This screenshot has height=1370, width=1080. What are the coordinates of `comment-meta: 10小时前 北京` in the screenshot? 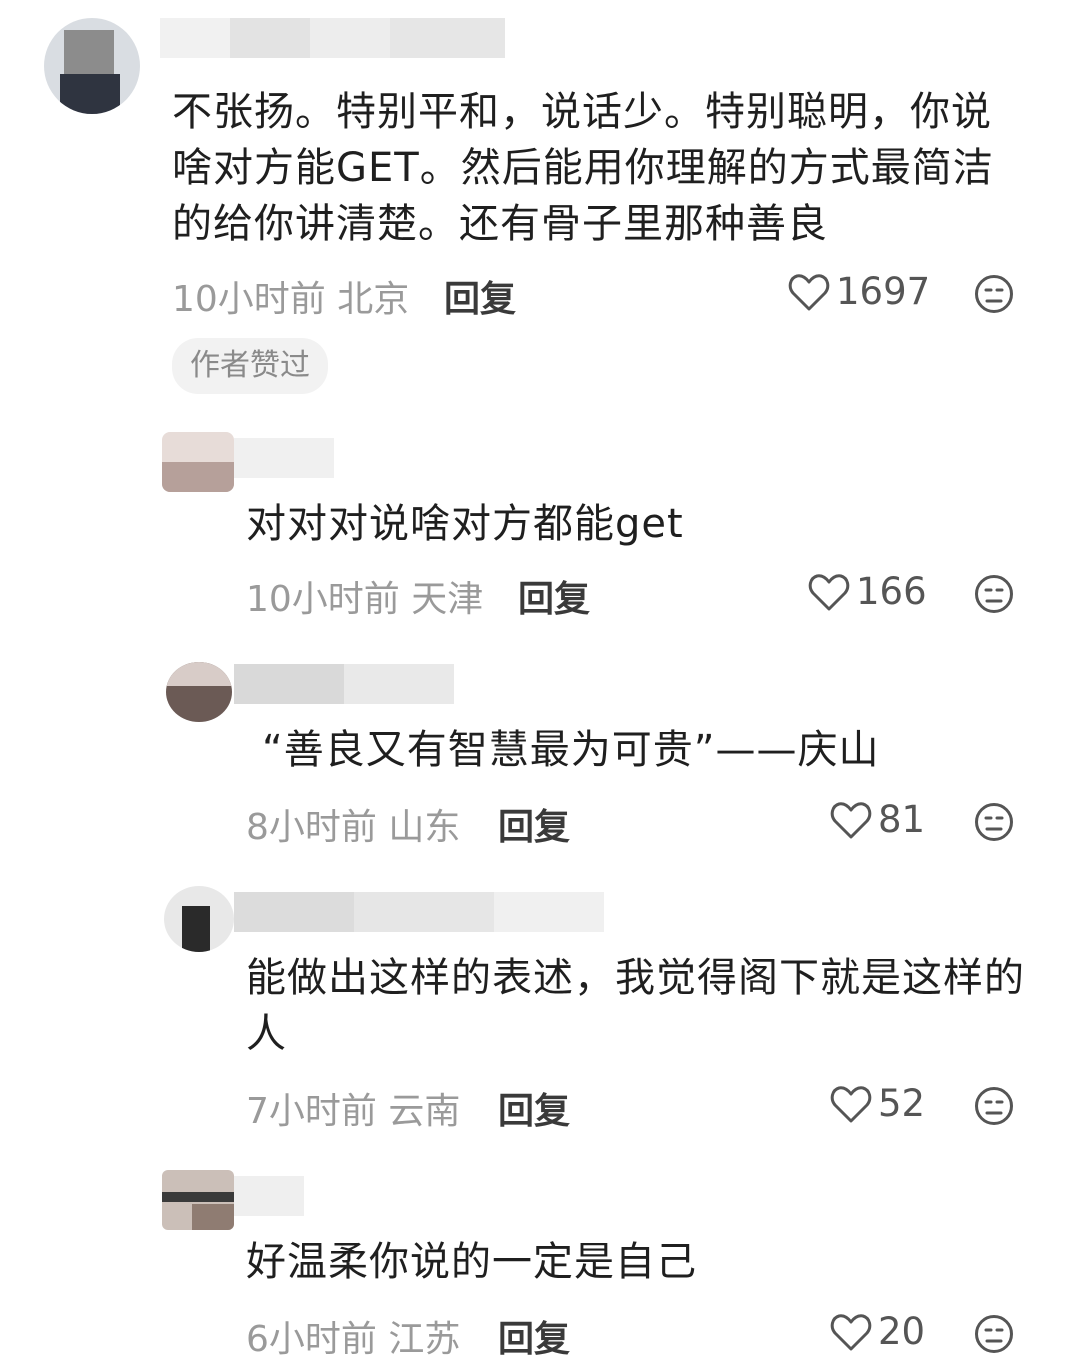 It's located at (290, 296).